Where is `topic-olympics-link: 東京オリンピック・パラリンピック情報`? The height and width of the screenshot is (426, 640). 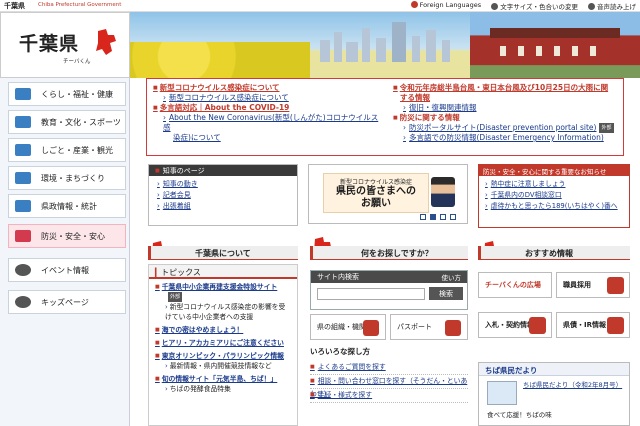
topic-olympics-link: 東京オリンピック・パラリンピック情報 is located at coordinates (223, 356).